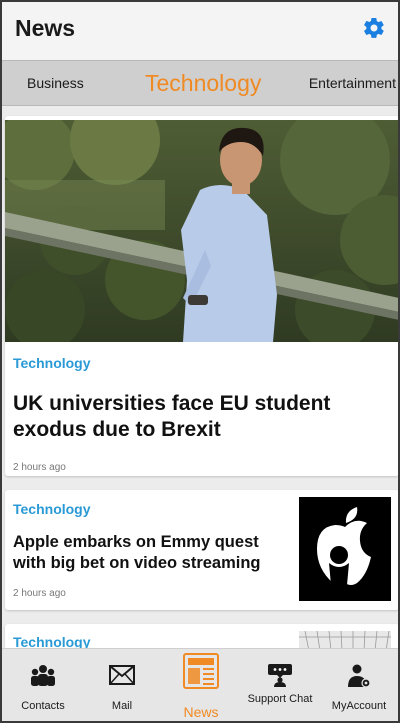 Image resolution: width=400 pixels, height=723 pixels. What do you see at coordinates (280, 677) in the screenshot?
I see `support-chat-icon` at bounding box center [280, 677].